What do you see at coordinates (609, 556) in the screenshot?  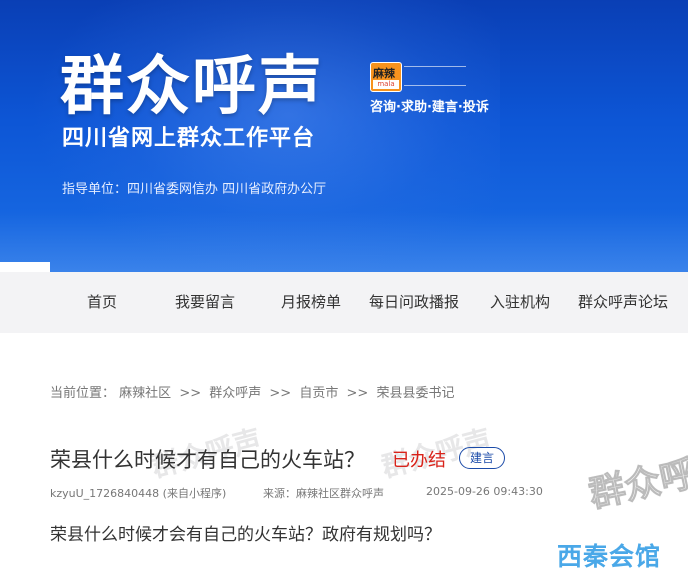 I see `brand-watermark: 西秦会馆` at bounding box center [609, 556].